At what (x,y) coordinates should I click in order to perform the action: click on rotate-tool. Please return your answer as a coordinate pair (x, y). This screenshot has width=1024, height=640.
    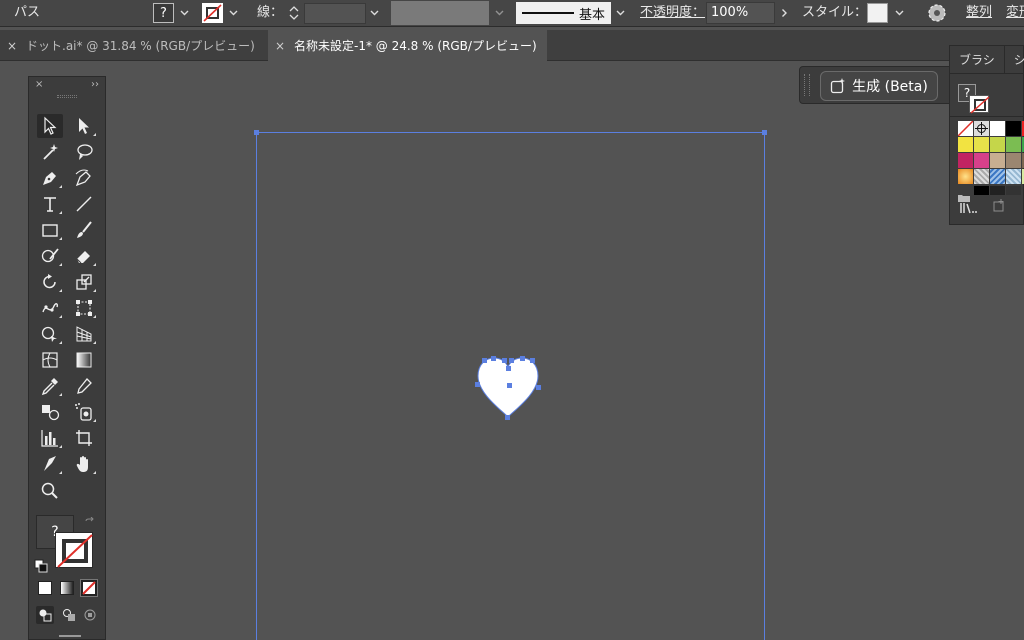
    Looking at the image, I should click on (50, 282).